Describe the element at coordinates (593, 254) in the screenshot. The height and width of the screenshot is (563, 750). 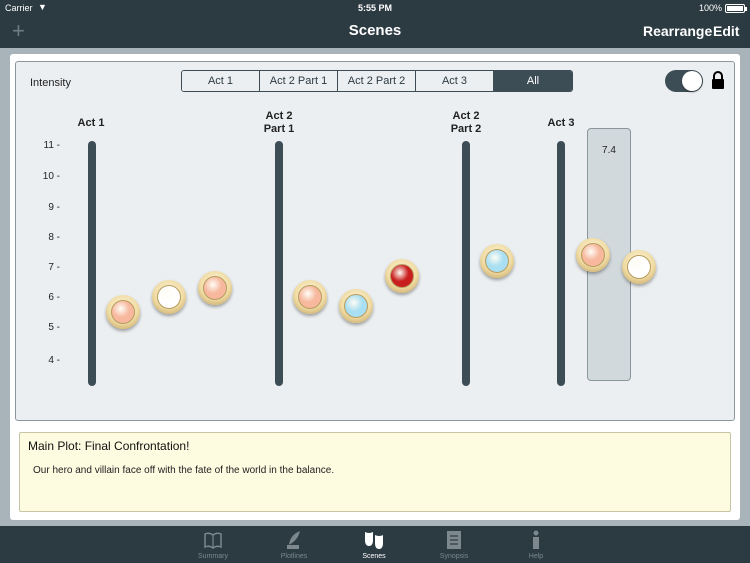
I see `scene-marker-selected` at that location.